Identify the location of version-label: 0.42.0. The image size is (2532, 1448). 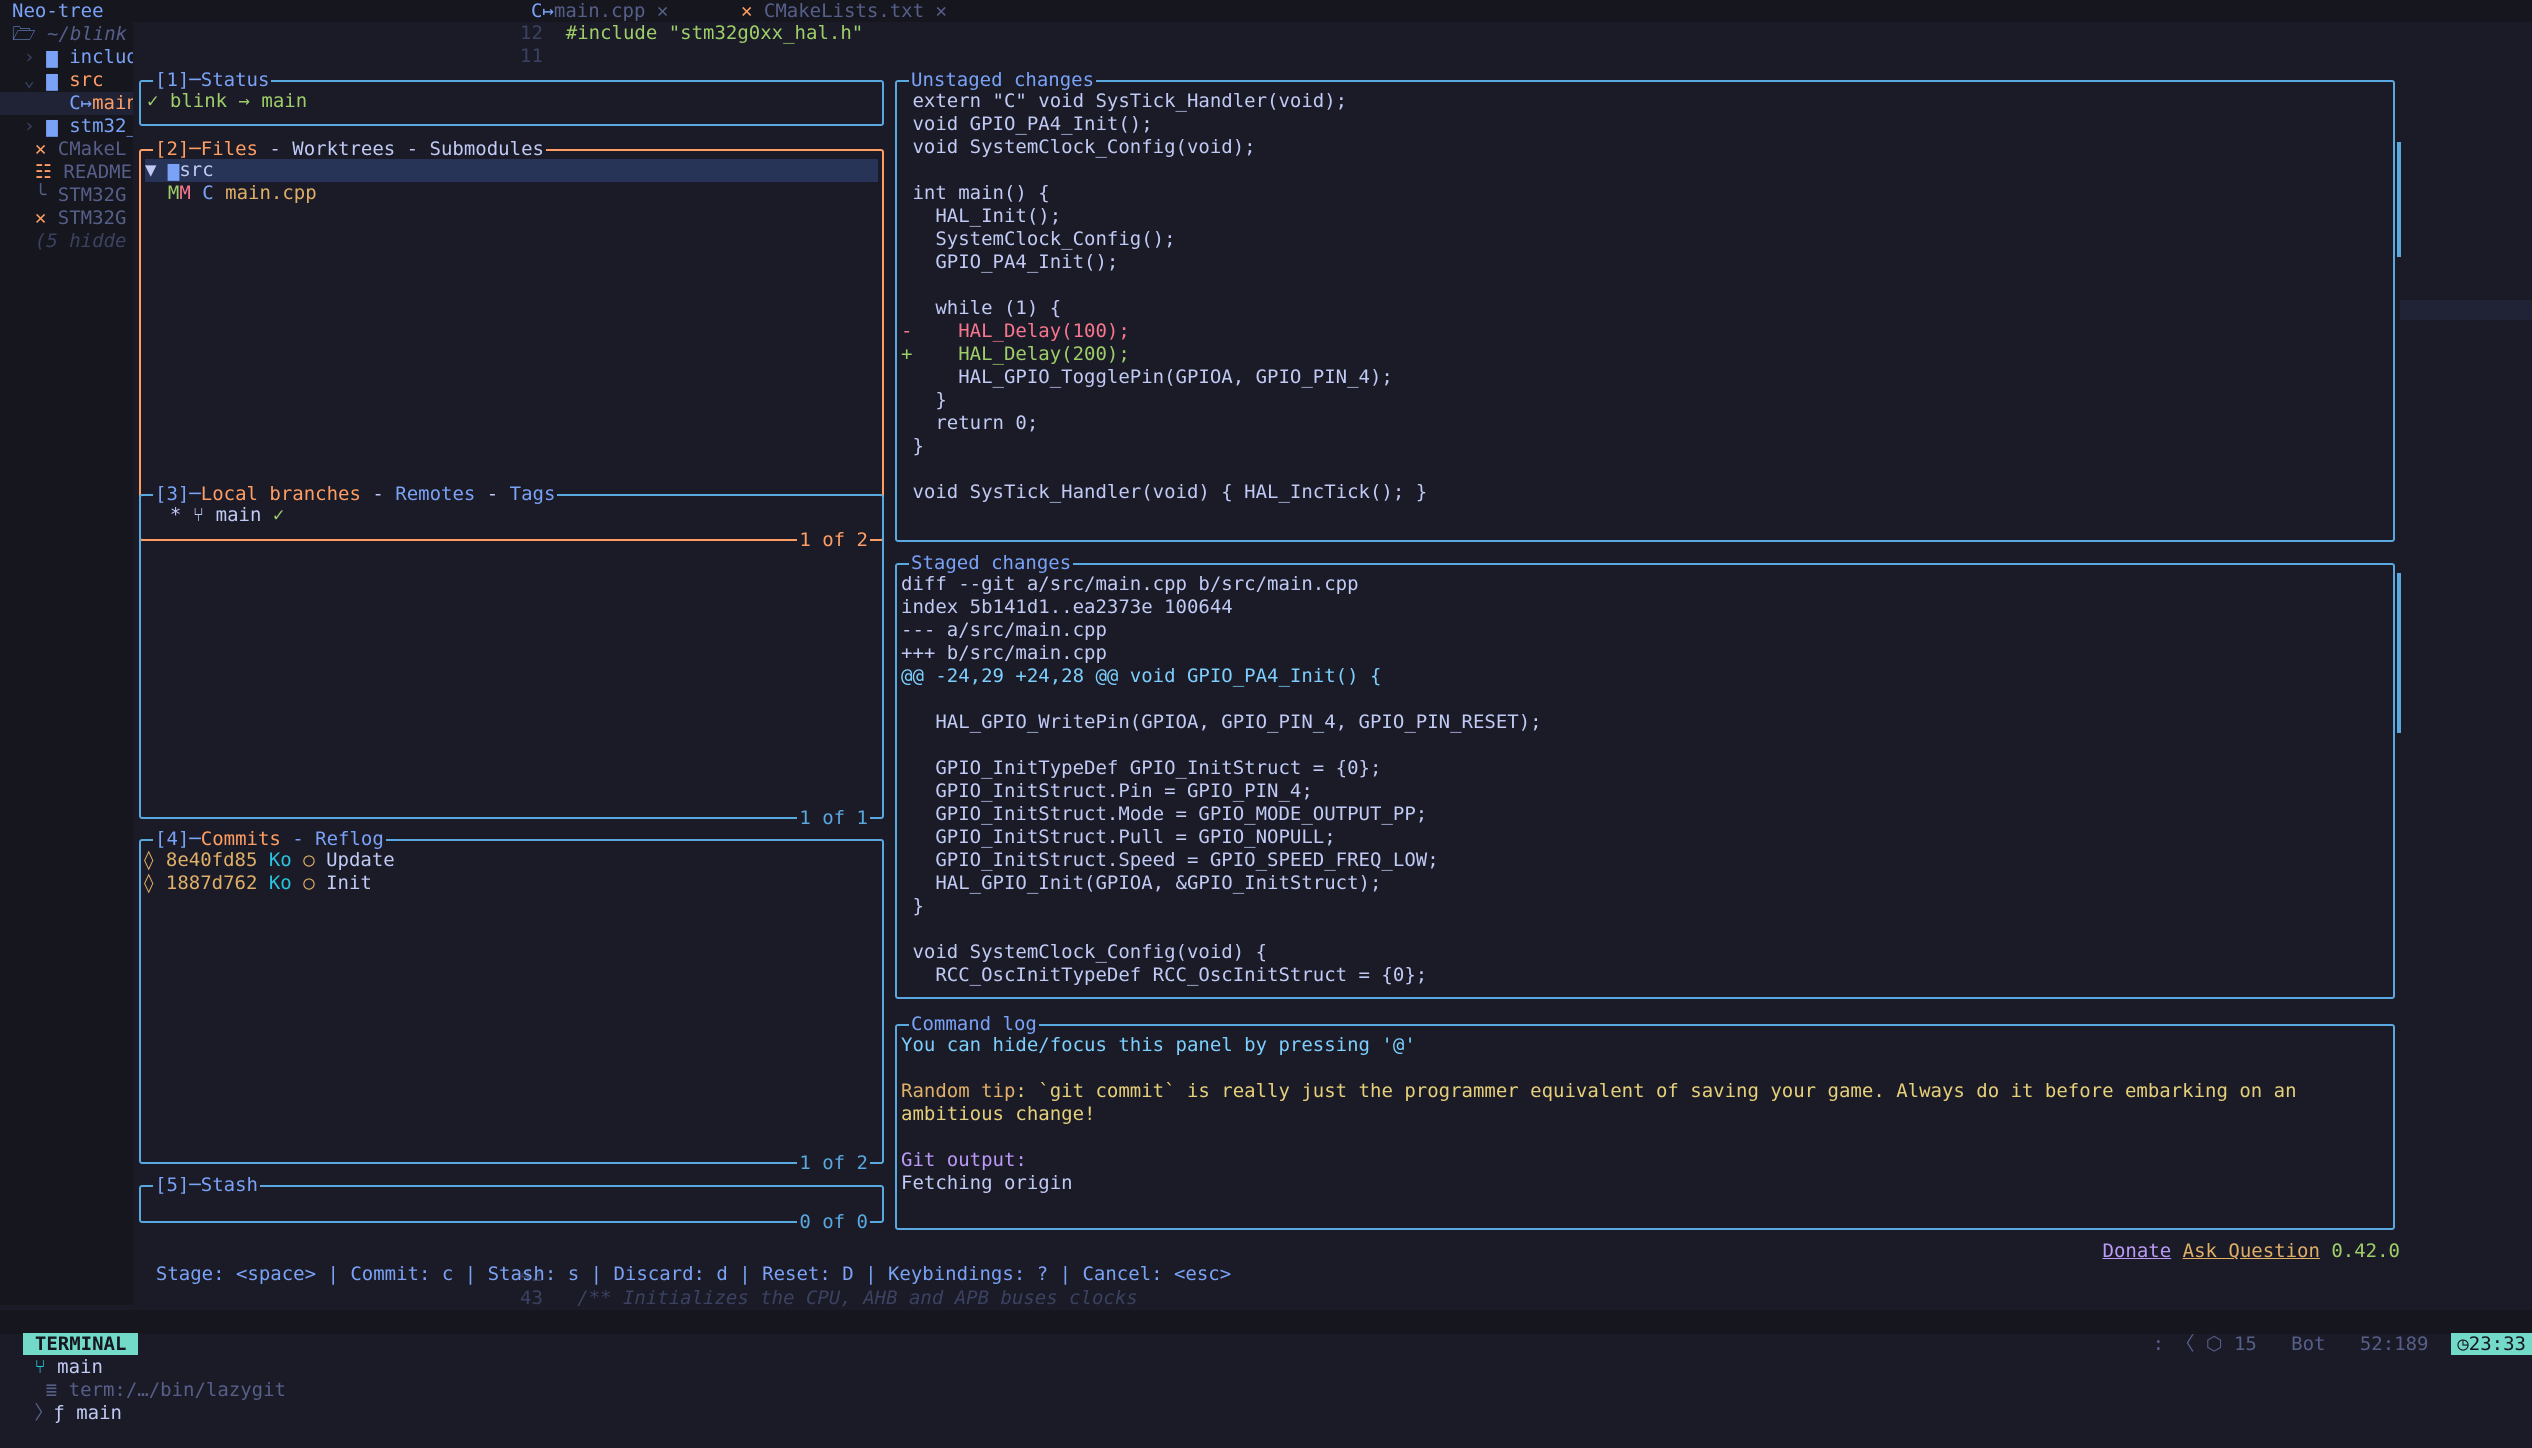
(2365, 1251).